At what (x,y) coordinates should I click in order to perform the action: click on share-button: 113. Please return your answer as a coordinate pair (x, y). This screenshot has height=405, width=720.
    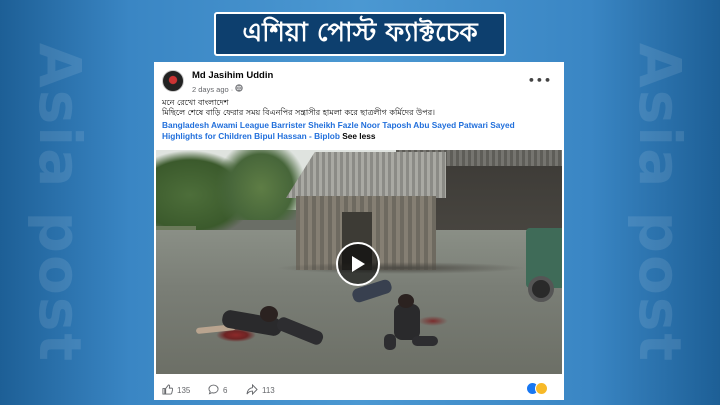
    Looking at the image, I should click on (260, 390).